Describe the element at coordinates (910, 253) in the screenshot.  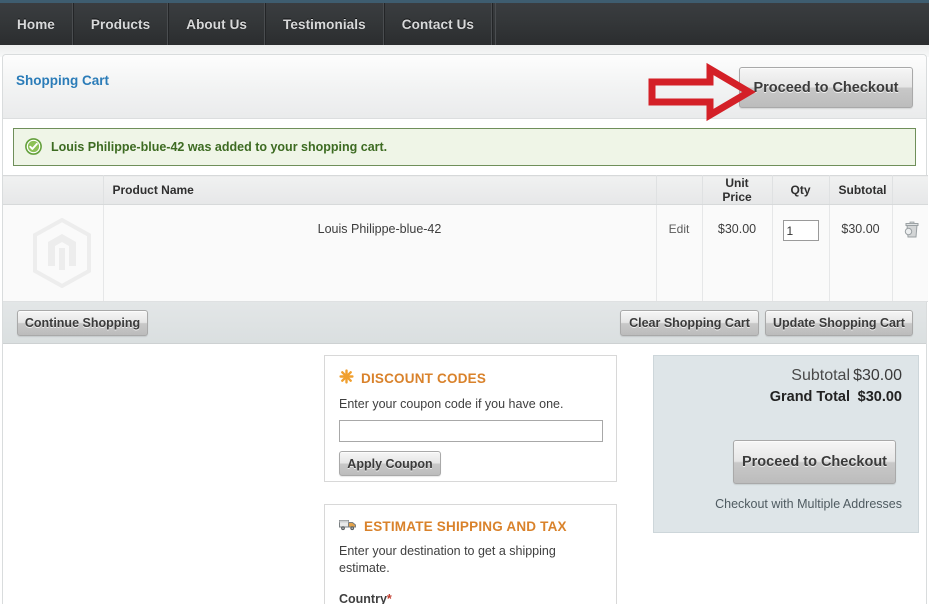
I see `remove-cell` at that location.